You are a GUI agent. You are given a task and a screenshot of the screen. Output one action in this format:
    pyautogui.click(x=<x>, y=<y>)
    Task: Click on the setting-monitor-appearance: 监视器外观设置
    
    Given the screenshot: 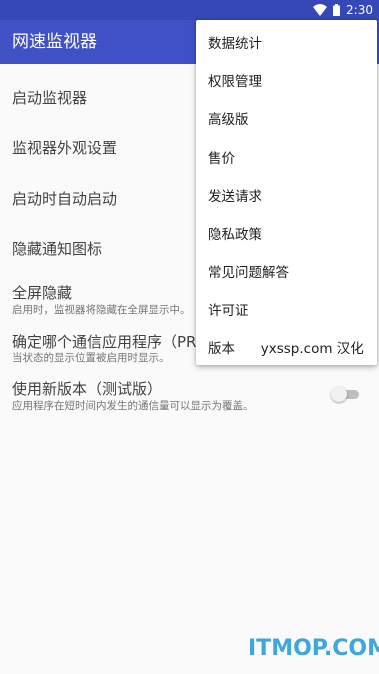 What is the action you would take?
    pyautogui.click(x=64, y=147)
    